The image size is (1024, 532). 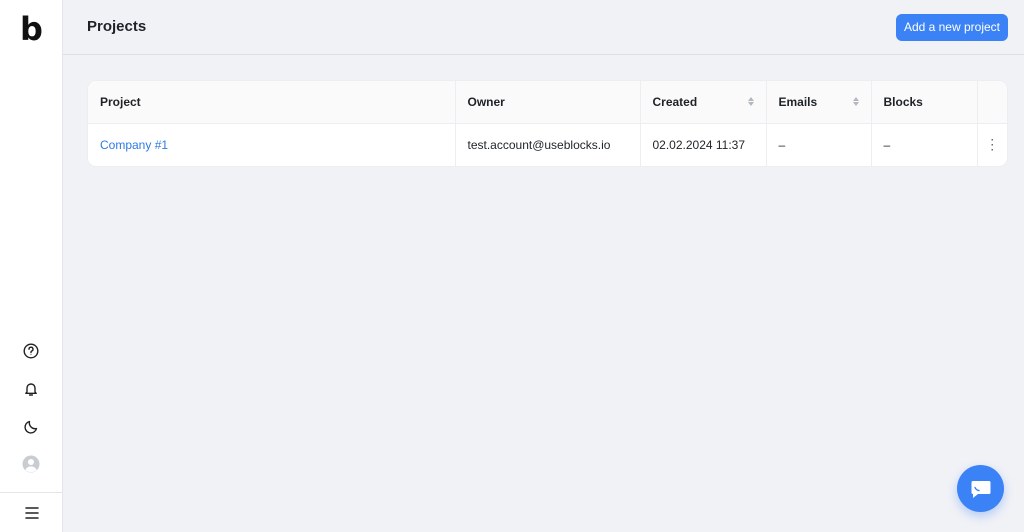 What do you see at coordinates (31, 427) in the screenshot?
I see `moon-icon` at bounding box center [31, 427].